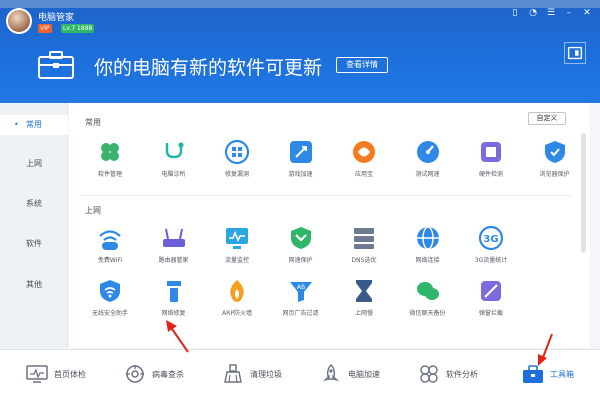 This screenshot has height=400, width=600. I want to click on section-title-common: 常用, so click(93, 122).